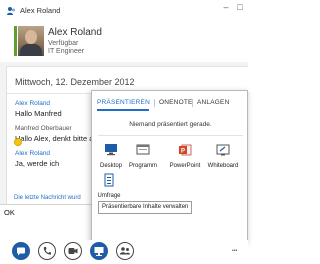 This screenshot has height=264, width=320. What do you see at coordinates (63, 43) in the screenshot?
I see `contact-status: Verfügbar` at bounding box center [63, 43].